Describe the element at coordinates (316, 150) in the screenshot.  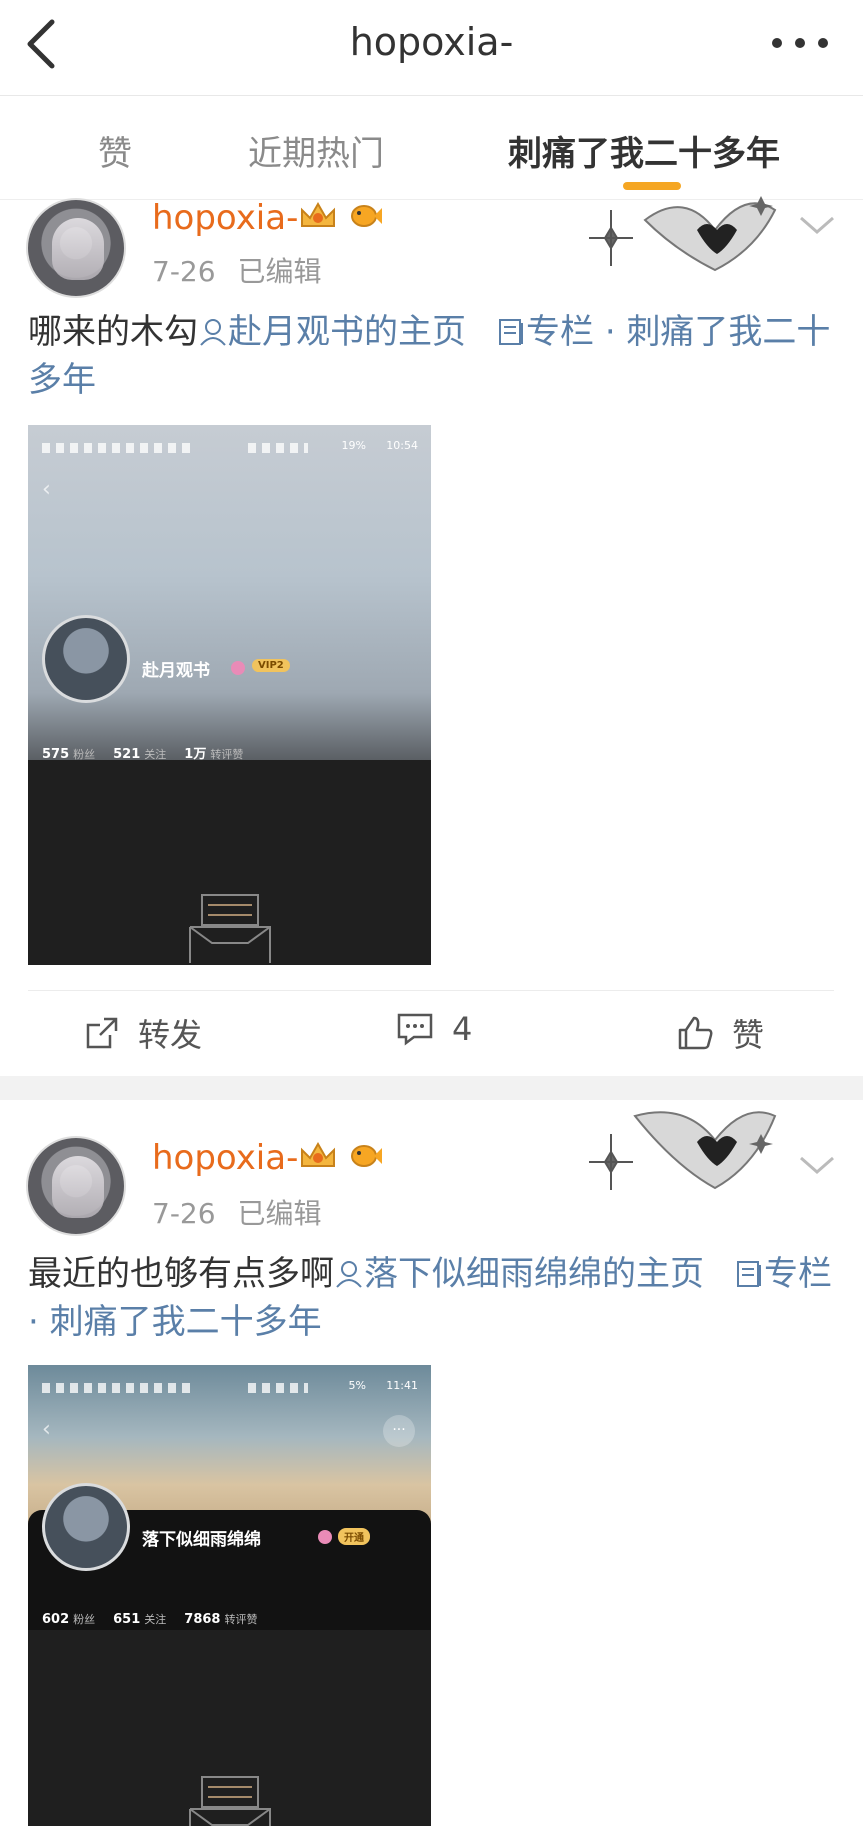
I see `tab-recent-hot: 近期热门` at that location.